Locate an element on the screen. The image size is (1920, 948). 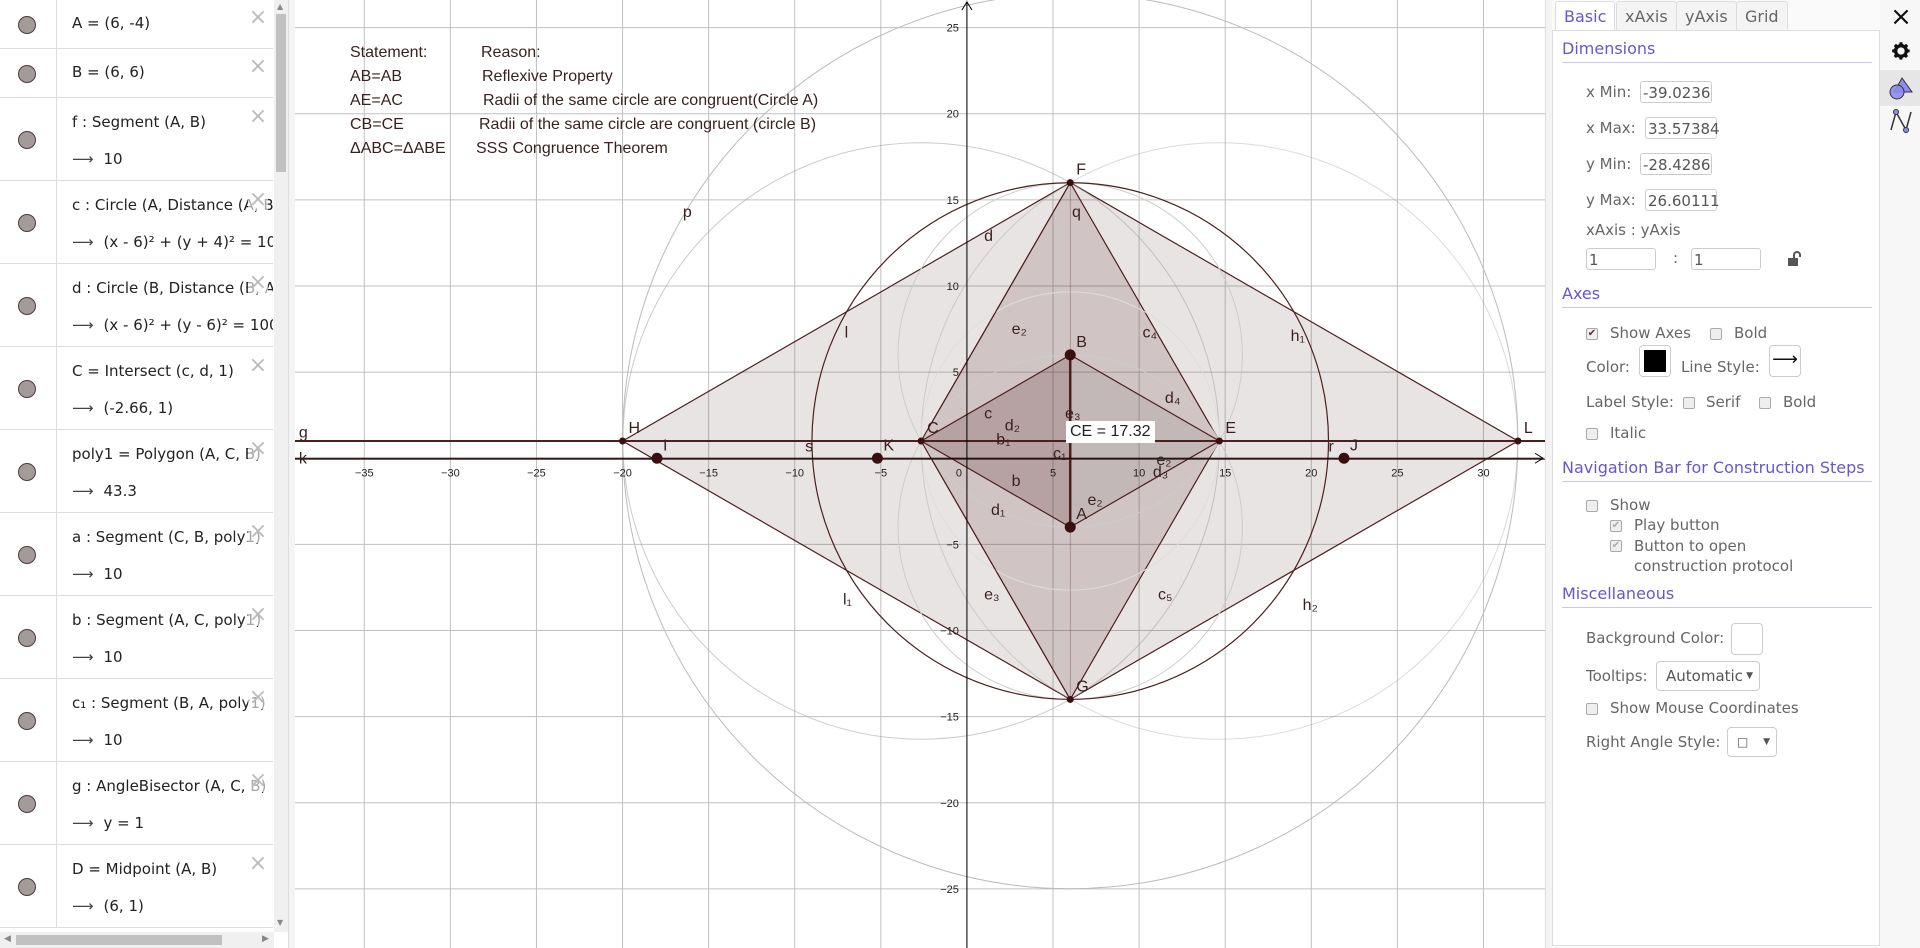
show-axes-checkbox: ✔ is located at coordinates (1592, 334).